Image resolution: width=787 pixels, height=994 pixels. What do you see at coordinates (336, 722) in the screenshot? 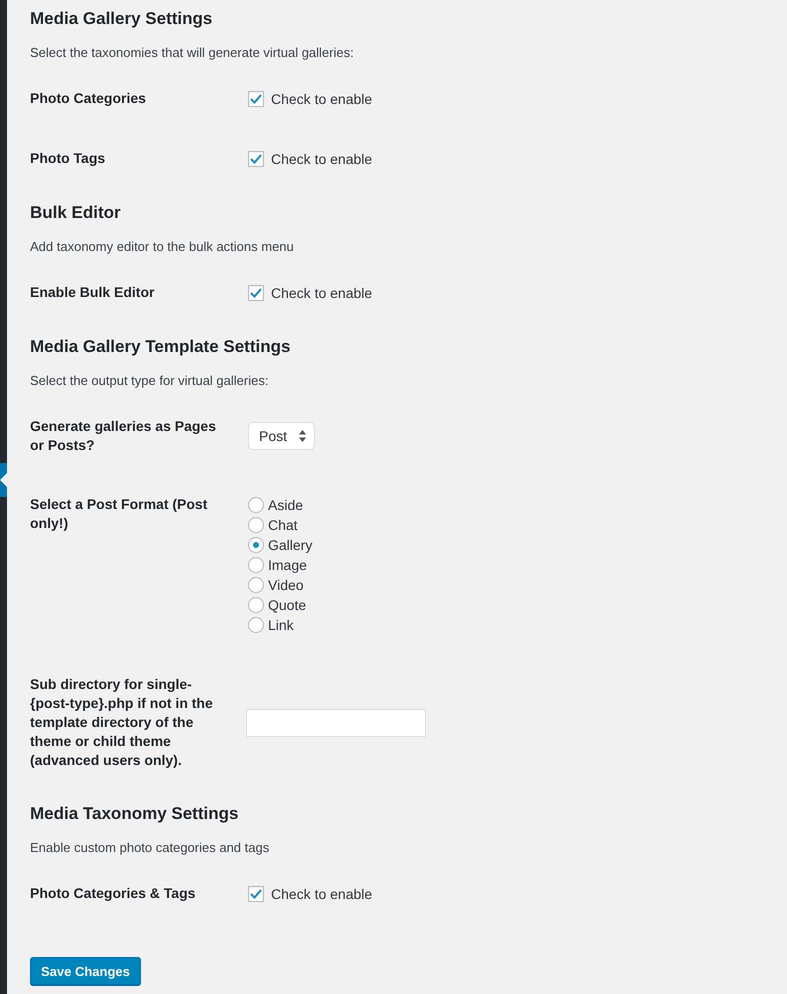
I see `text-input` at bounding box center [336, 722].